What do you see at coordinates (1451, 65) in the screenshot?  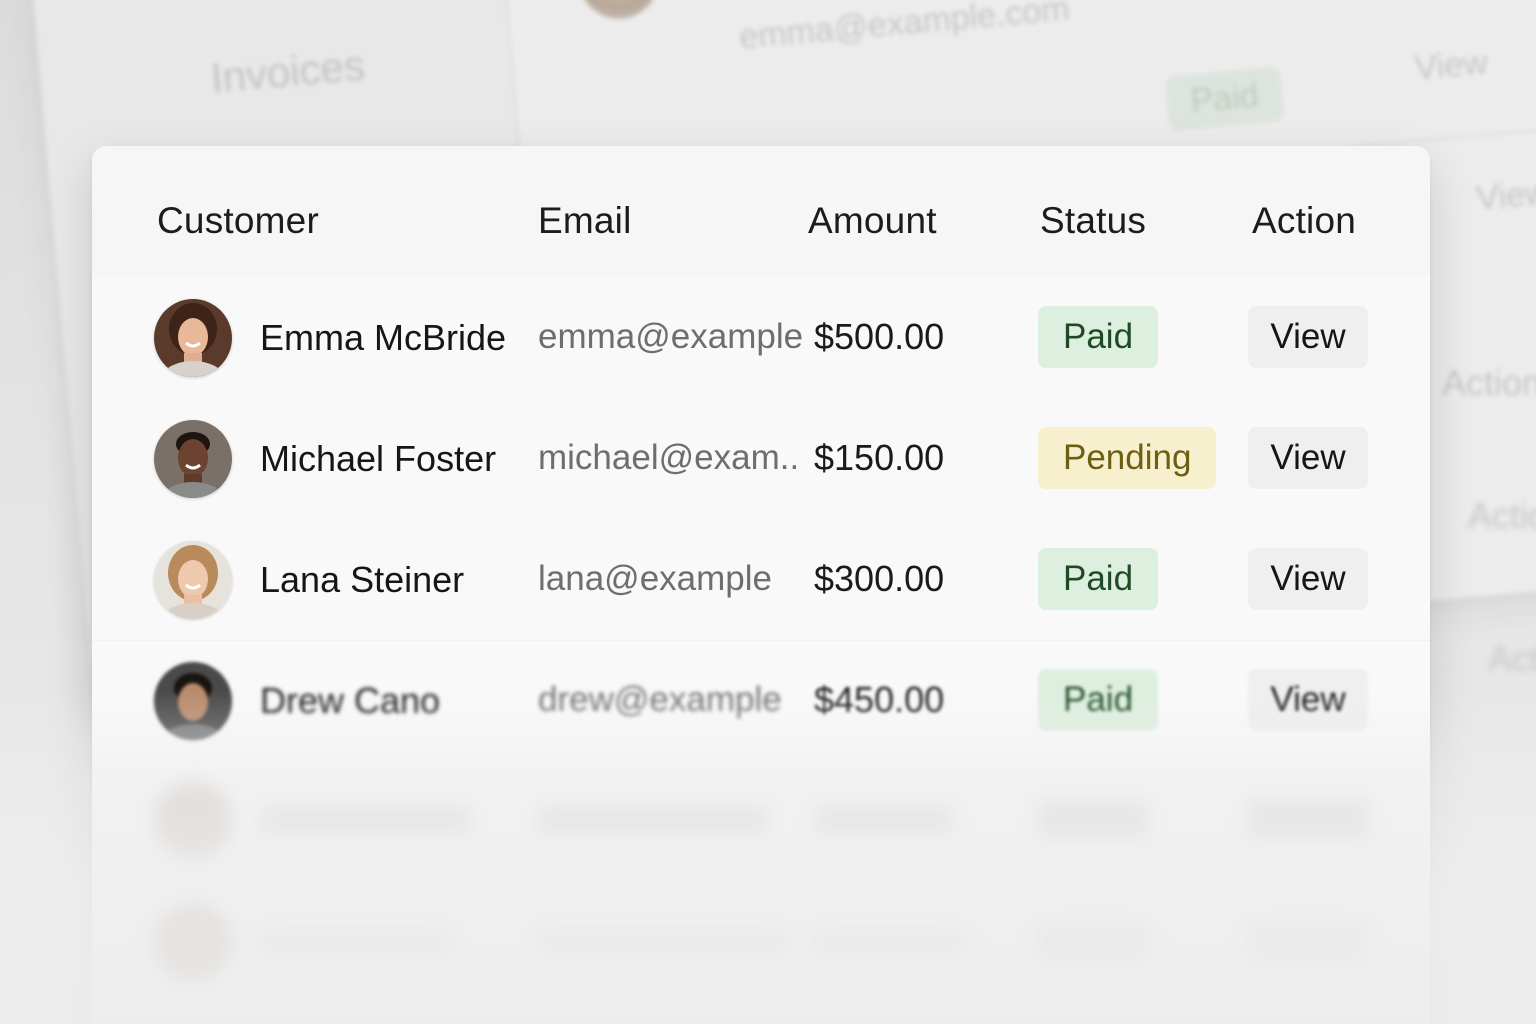 I see `background-view-link: View` at bounding box center [1451, 65].